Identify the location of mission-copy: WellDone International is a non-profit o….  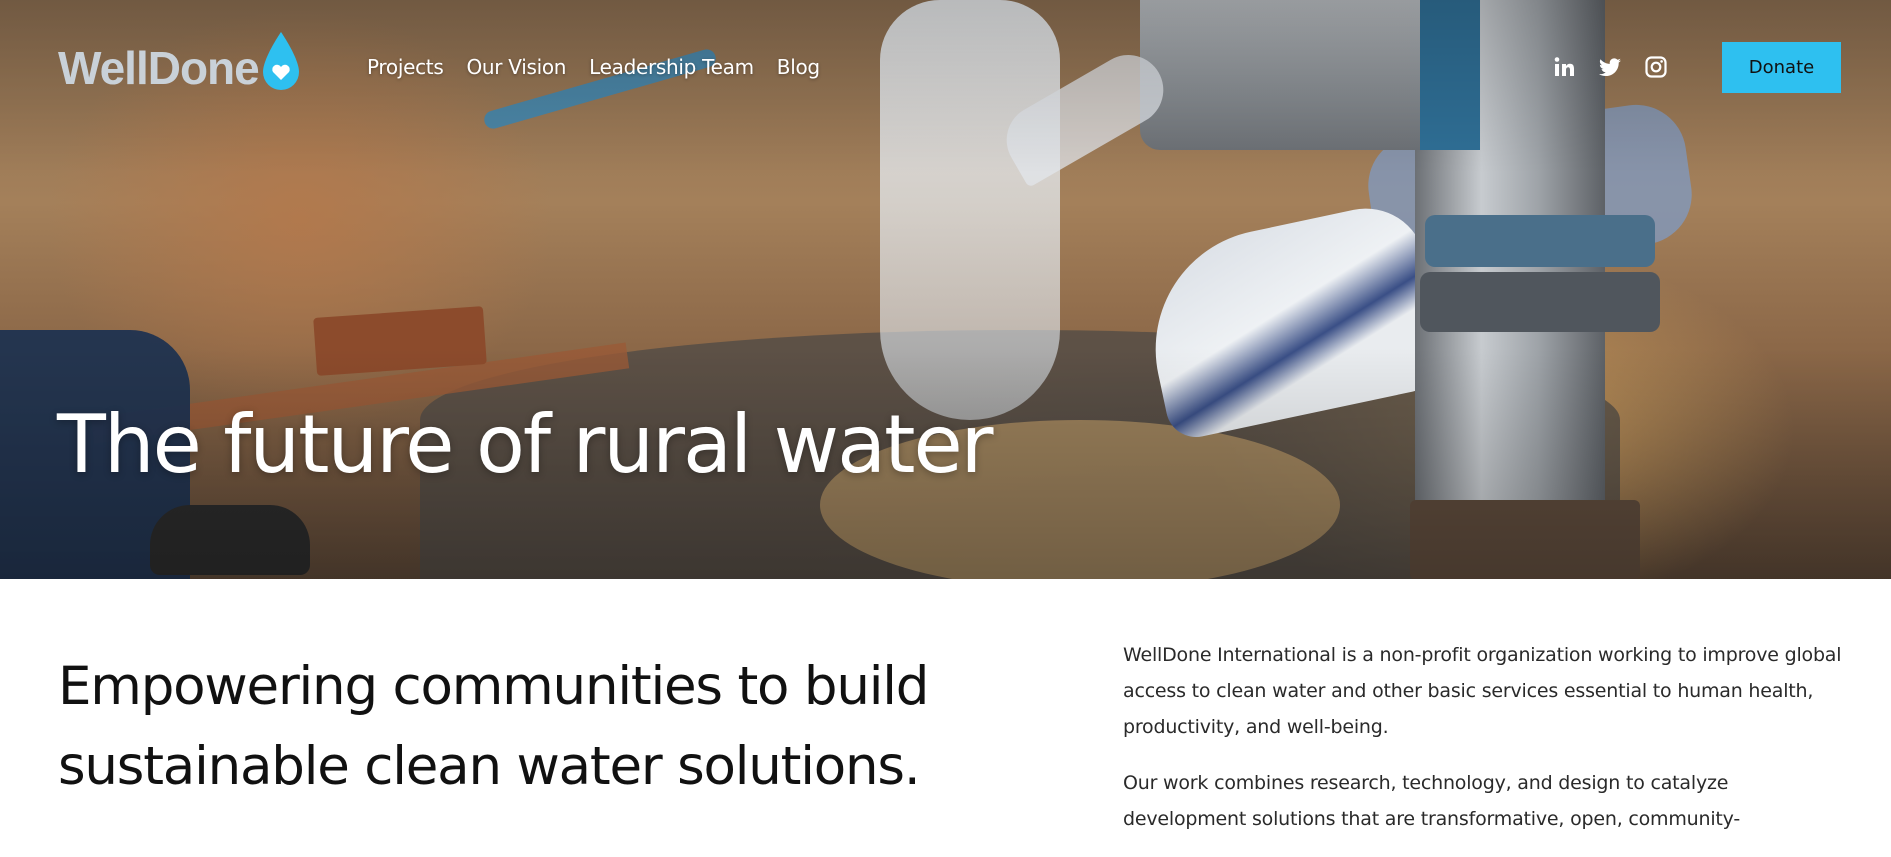
(1483, 747).